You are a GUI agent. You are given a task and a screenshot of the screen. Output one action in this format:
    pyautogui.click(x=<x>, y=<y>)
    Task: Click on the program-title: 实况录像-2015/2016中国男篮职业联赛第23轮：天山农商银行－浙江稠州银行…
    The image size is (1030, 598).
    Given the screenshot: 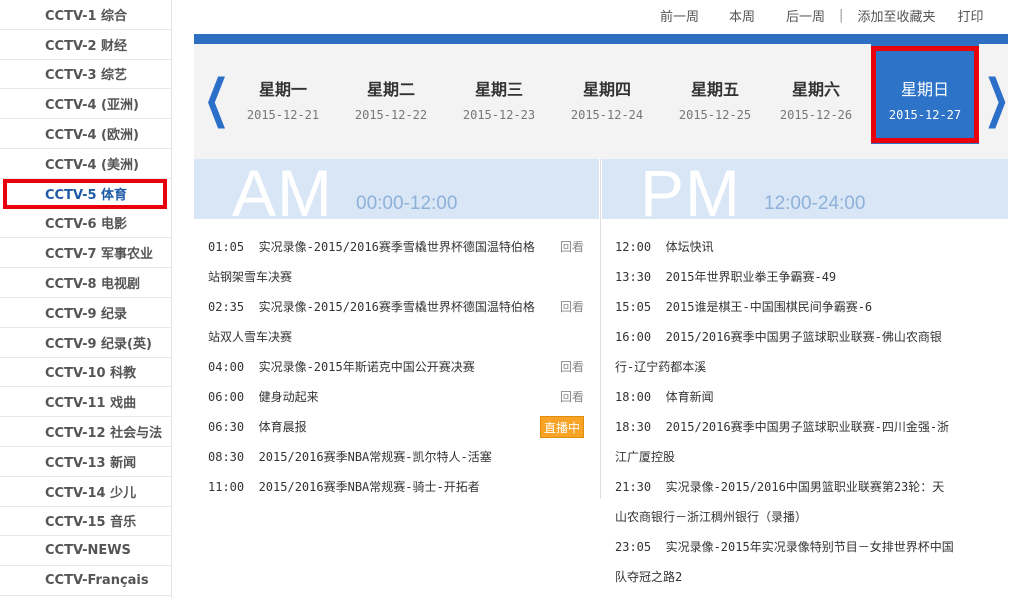 What is the action you would take?
    pyautogui.click(x=780, y=502)
    